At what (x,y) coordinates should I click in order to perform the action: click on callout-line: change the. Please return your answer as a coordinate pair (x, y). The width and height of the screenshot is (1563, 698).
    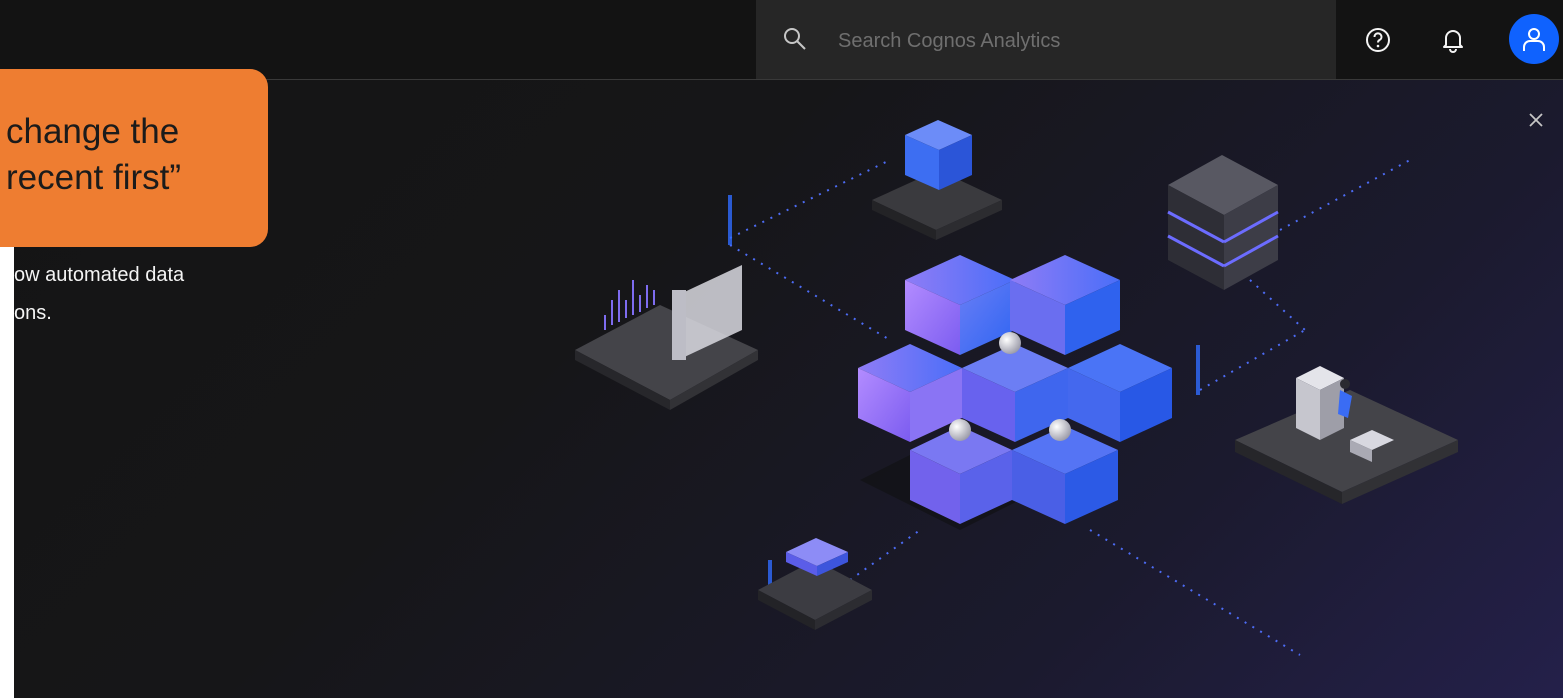
    Looking at the image, I should click on (93, 131).